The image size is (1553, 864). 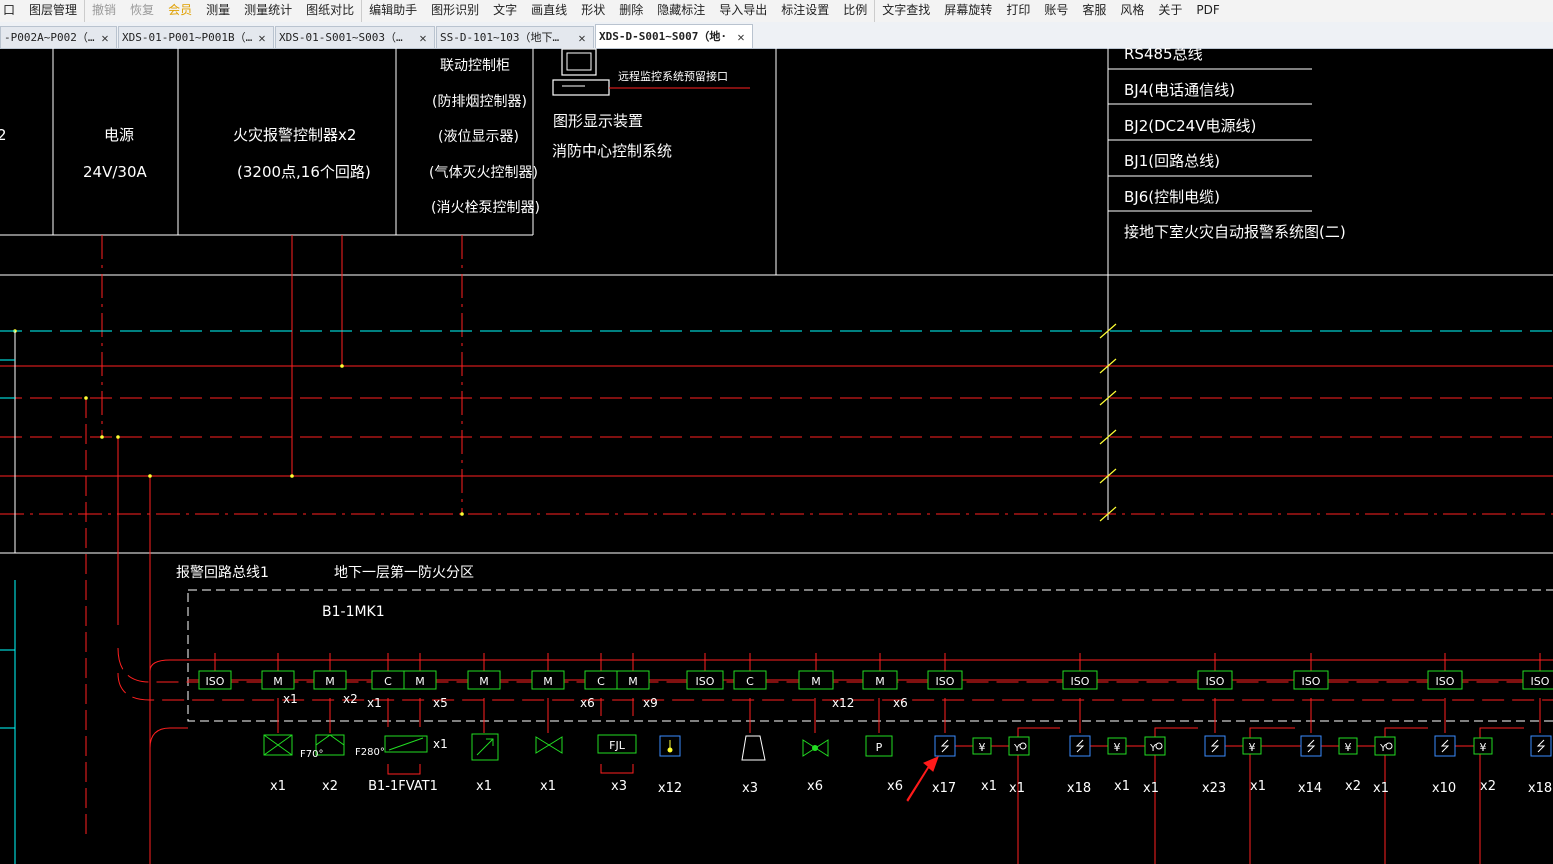 I want to click on menu-item: 关于, so click(x=1170, y=11).